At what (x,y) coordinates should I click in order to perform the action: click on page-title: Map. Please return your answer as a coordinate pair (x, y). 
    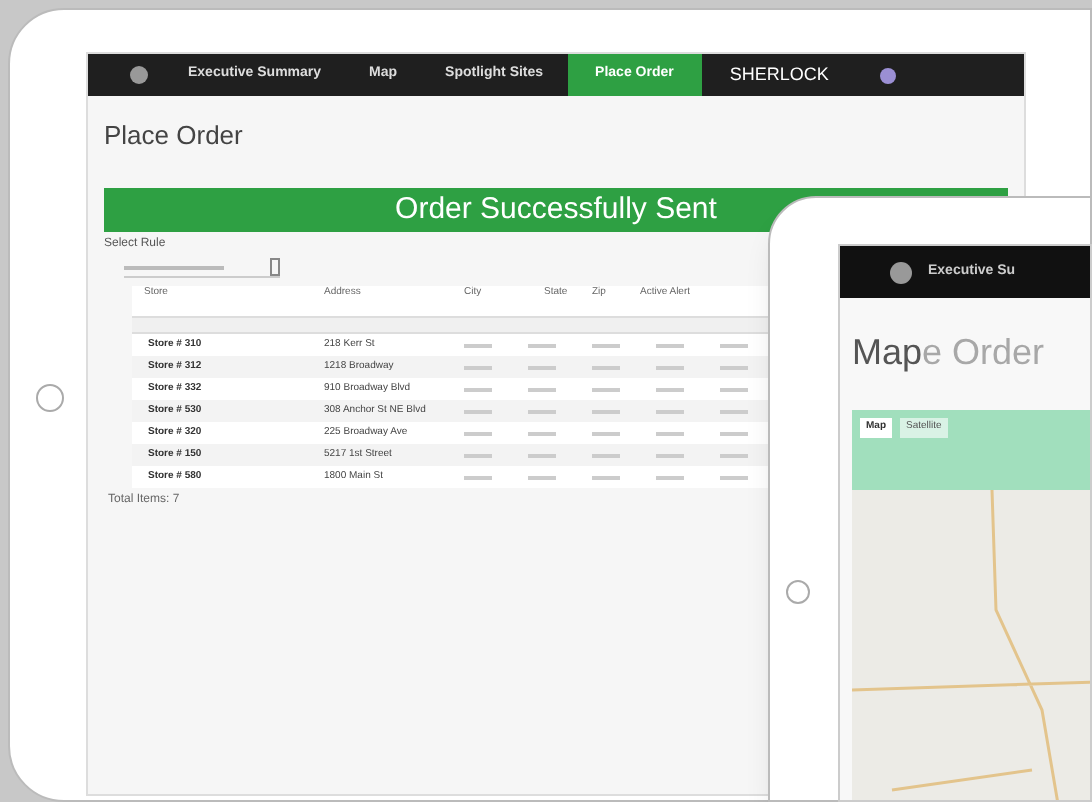
    Looking at the image, I should click on (887, 352).